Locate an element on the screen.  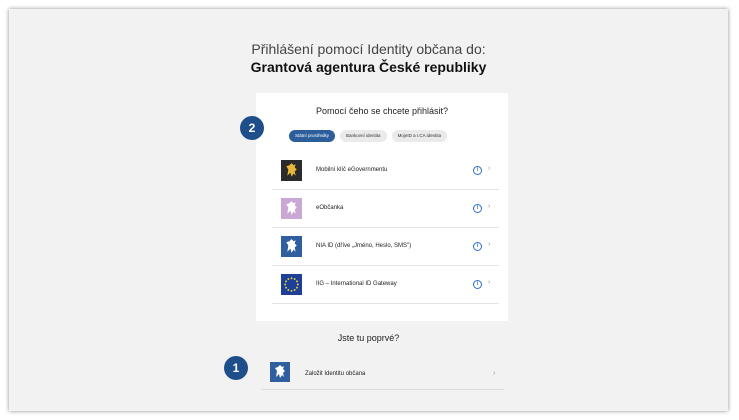
option-label: IIG – International ID Gateway is located at coordinates (356, 284).